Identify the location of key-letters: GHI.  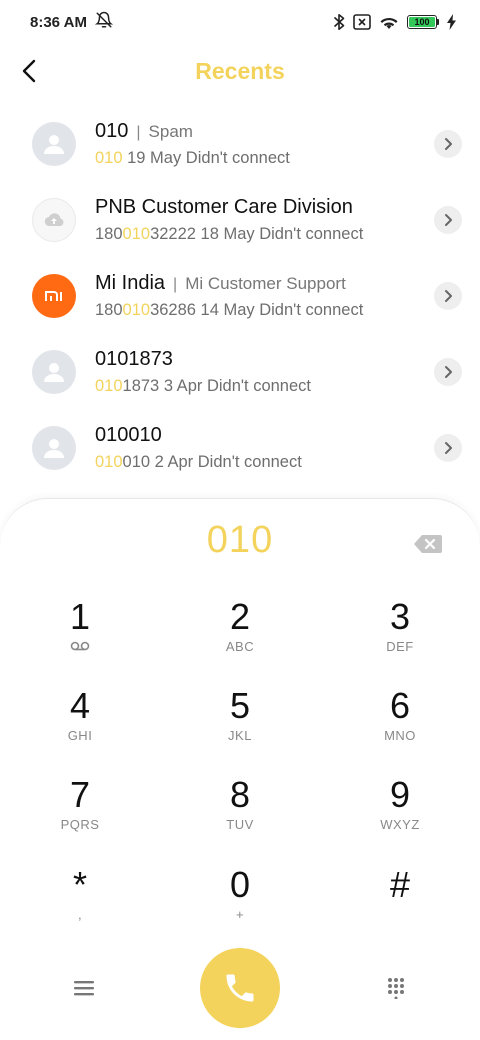
(80, 735).